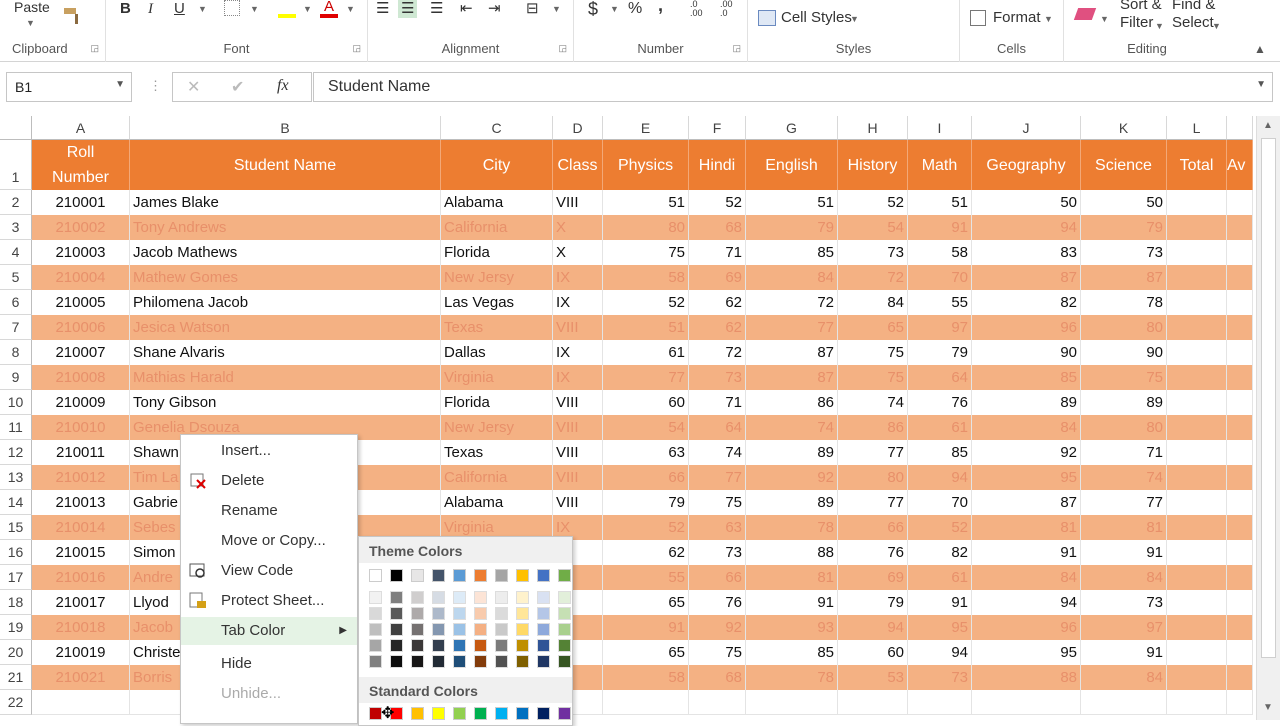 The width and height of the screenshot is (1280, 726). Describe the element at coordinates (81, 252) in the screenshot. I see `table-cell: 210003` at that location.